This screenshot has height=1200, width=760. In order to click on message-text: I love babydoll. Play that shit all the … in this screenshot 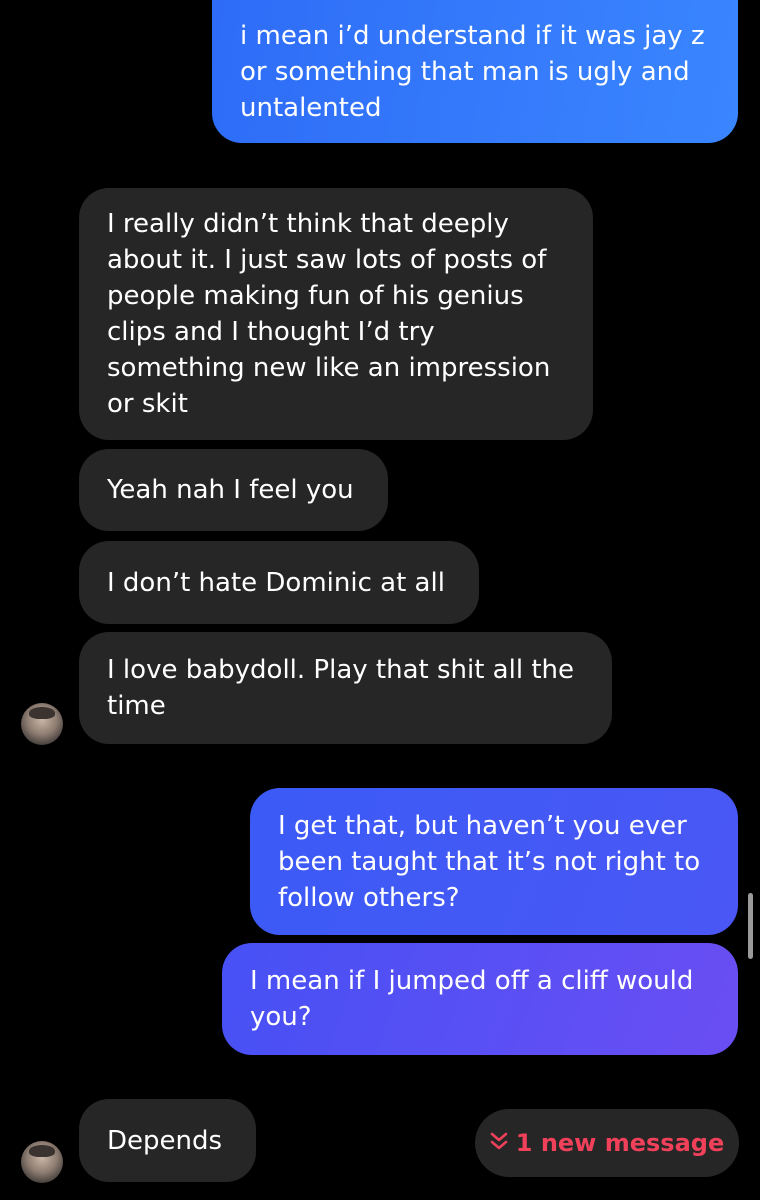, I will do `click(340, 688)`.